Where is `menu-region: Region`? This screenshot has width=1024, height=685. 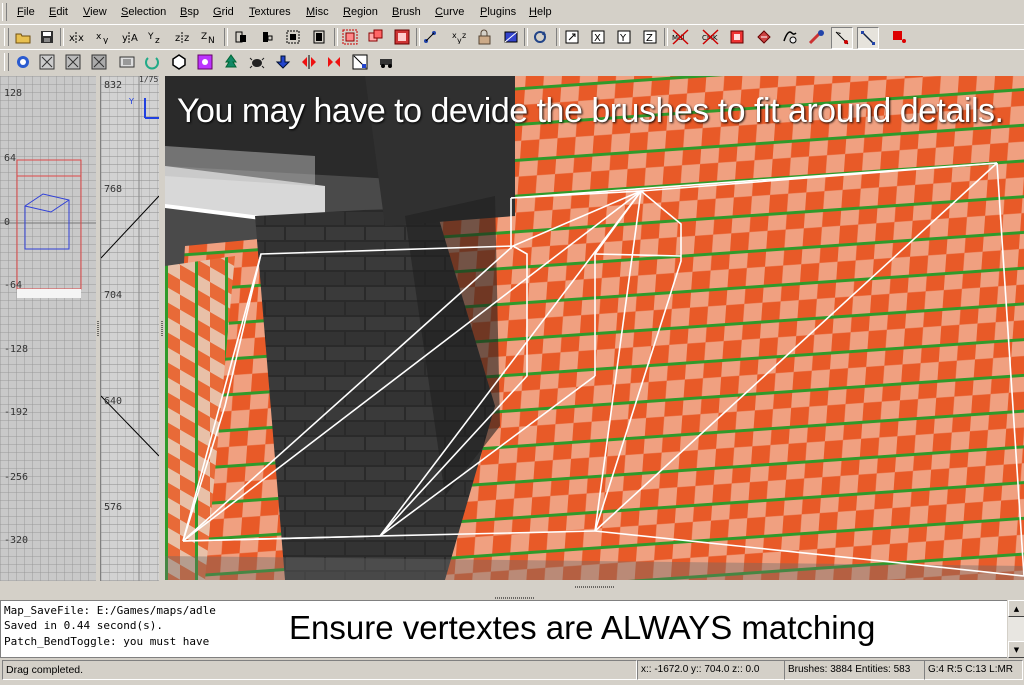 menu-region: Region is located at coordinates (360, 12).